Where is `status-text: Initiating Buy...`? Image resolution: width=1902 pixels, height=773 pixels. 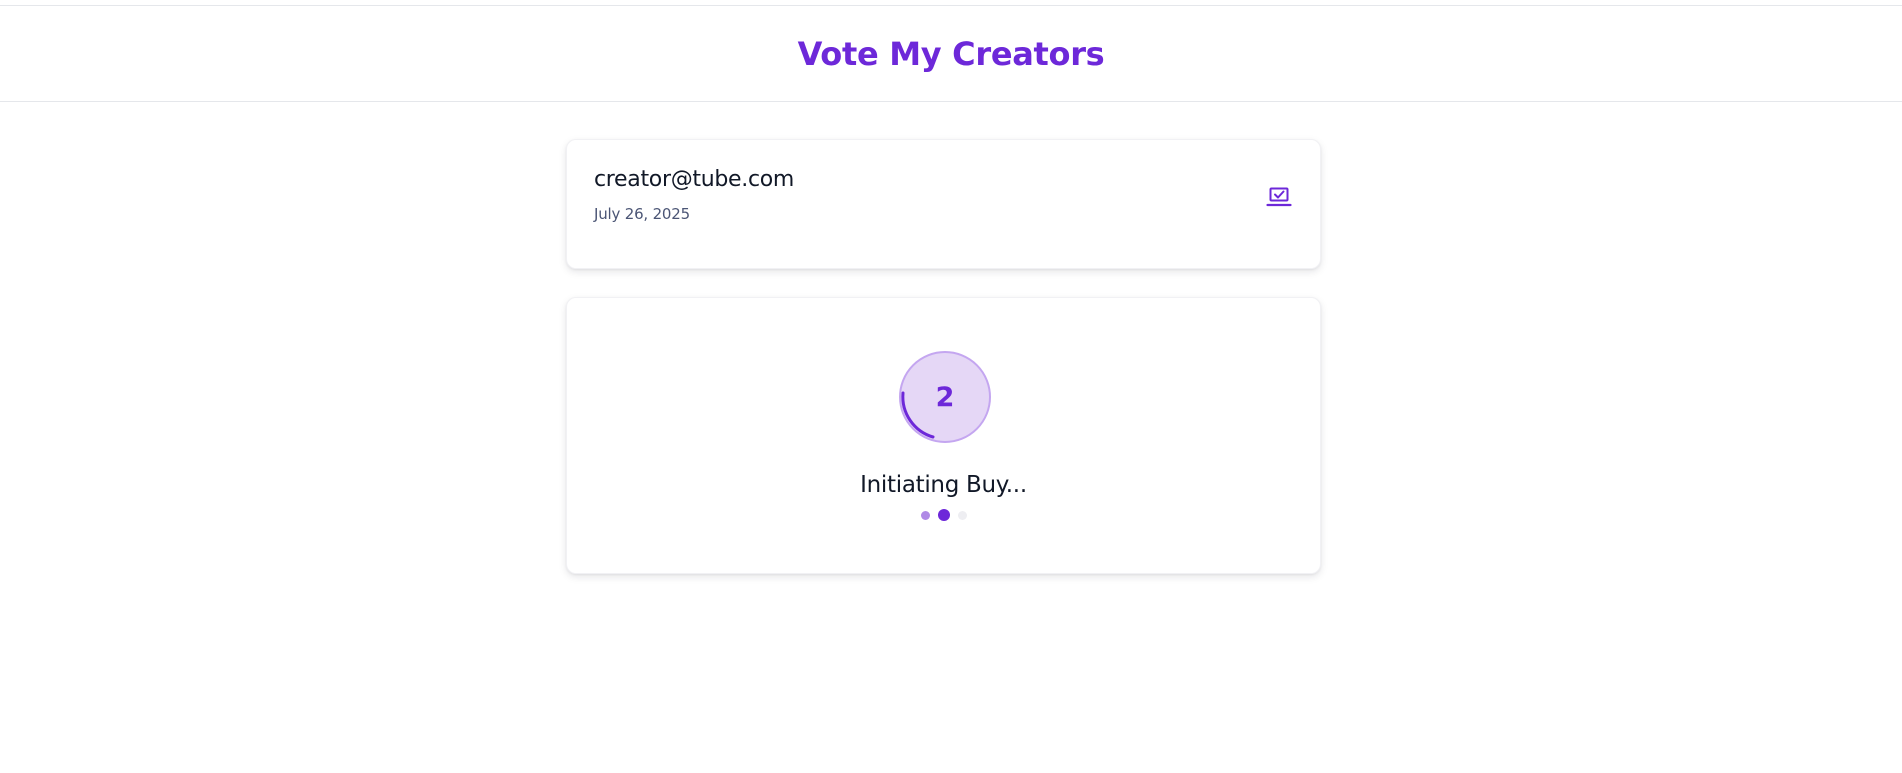
status-text: Initiating Buy... is located at coordinates (943, 485).